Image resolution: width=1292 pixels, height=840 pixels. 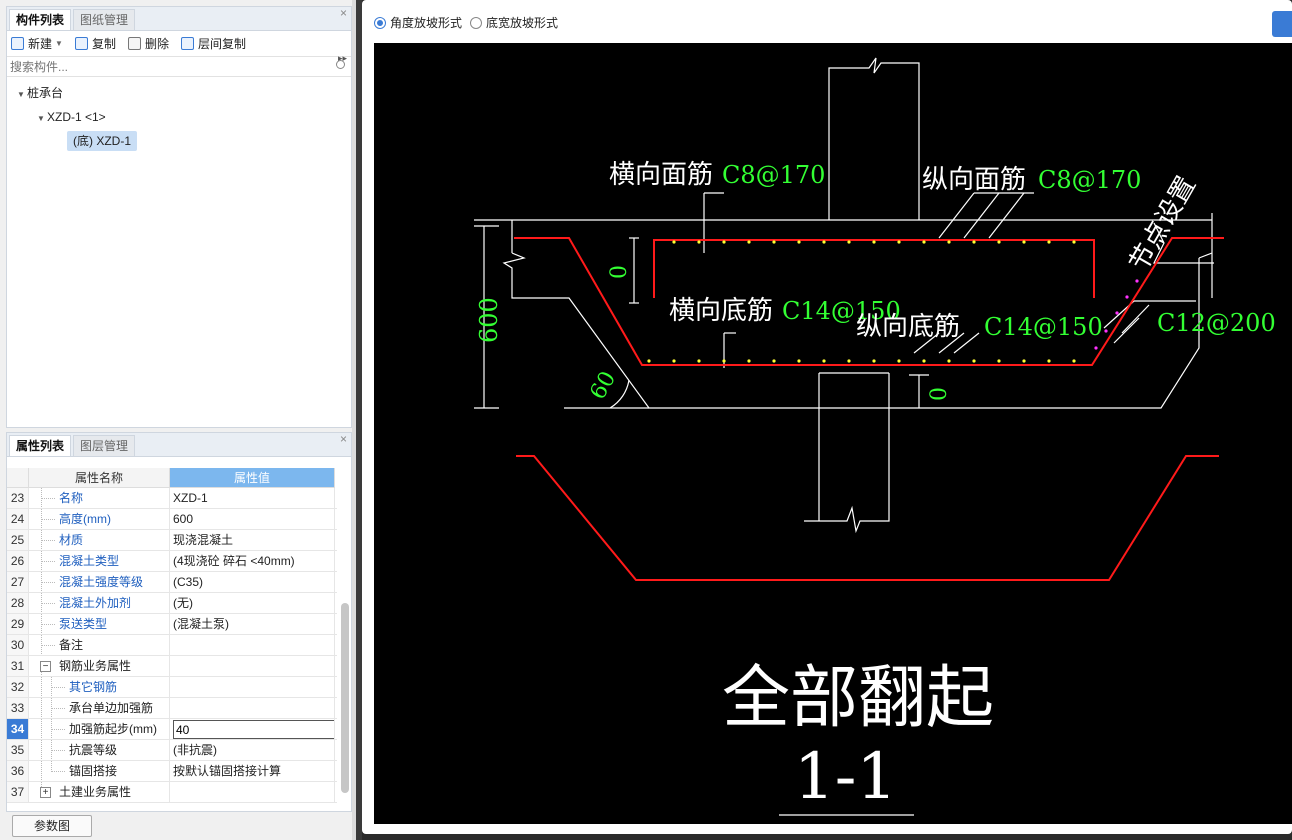 I want to click on row-name: 其它钢筋, so click(x=99, y=687).